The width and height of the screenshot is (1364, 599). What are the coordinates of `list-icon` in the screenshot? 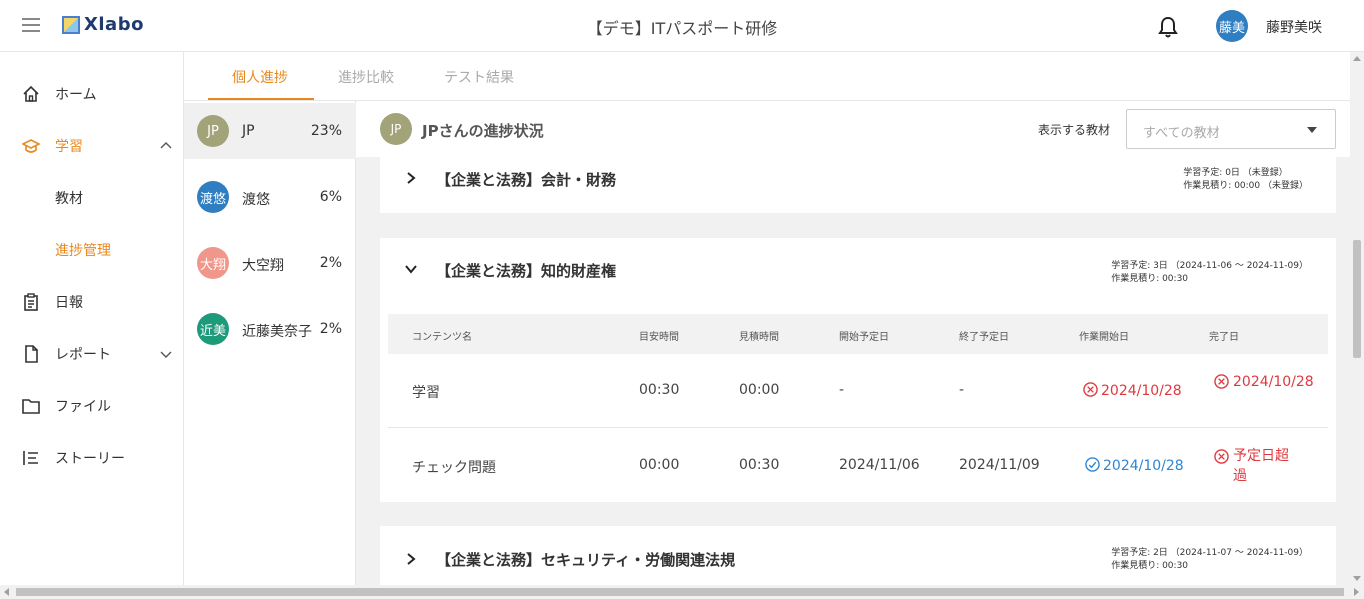 It's located at (30, 458).